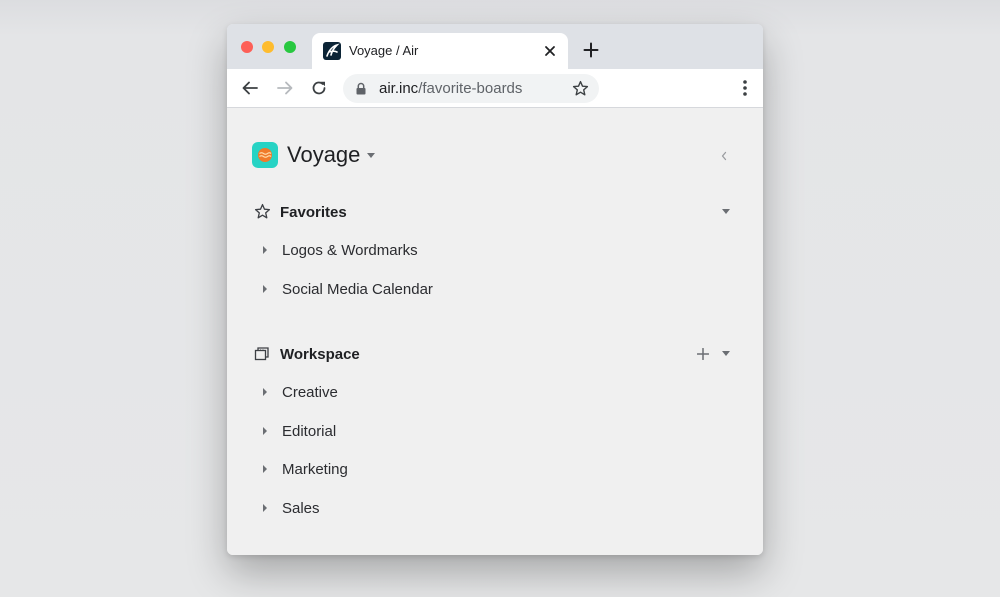  What do you see at coordinates (250, 88) in the screenshot?
I see `back-arrow-icon` at bounding box center [250, 88].